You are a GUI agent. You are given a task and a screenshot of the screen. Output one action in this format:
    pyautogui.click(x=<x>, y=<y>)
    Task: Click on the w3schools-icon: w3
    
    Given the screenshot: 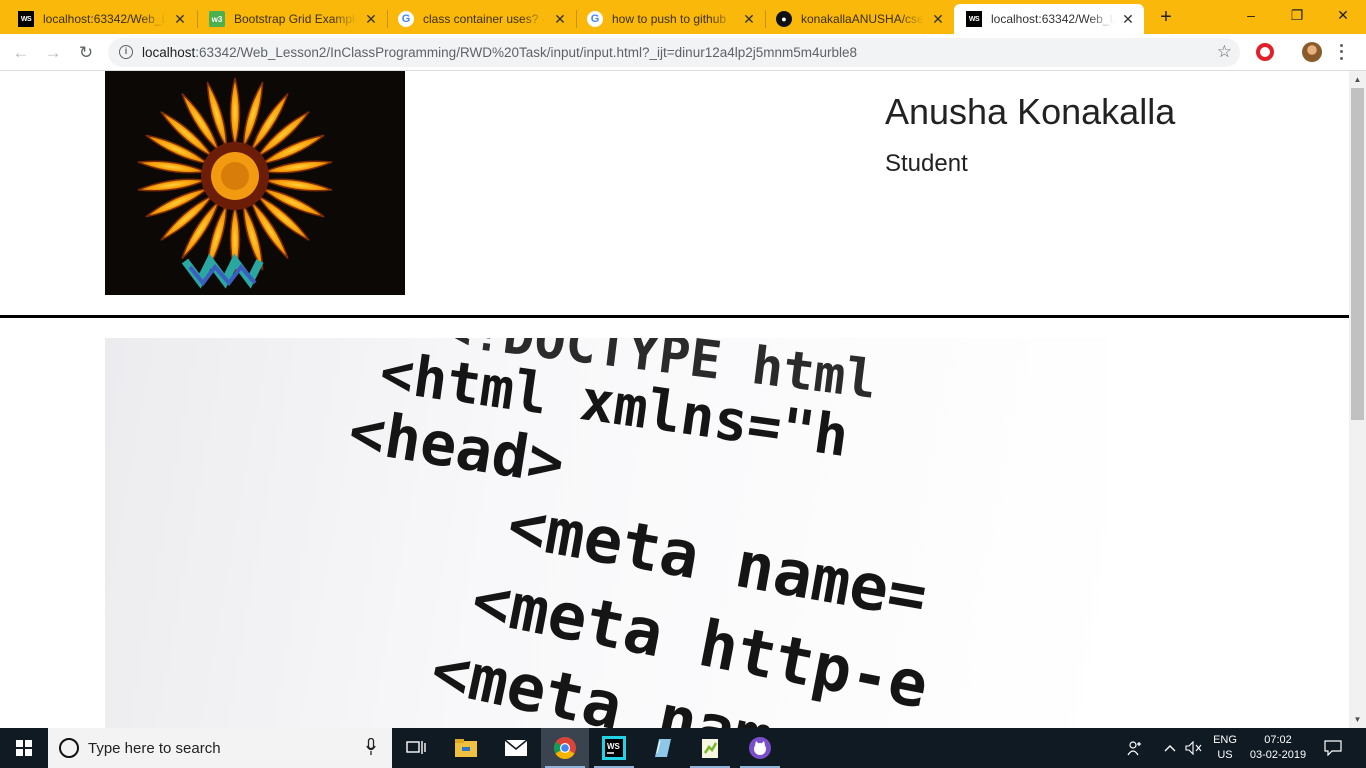 What is the action you would take?
    pyautogui.click(x=217, y=19)
    